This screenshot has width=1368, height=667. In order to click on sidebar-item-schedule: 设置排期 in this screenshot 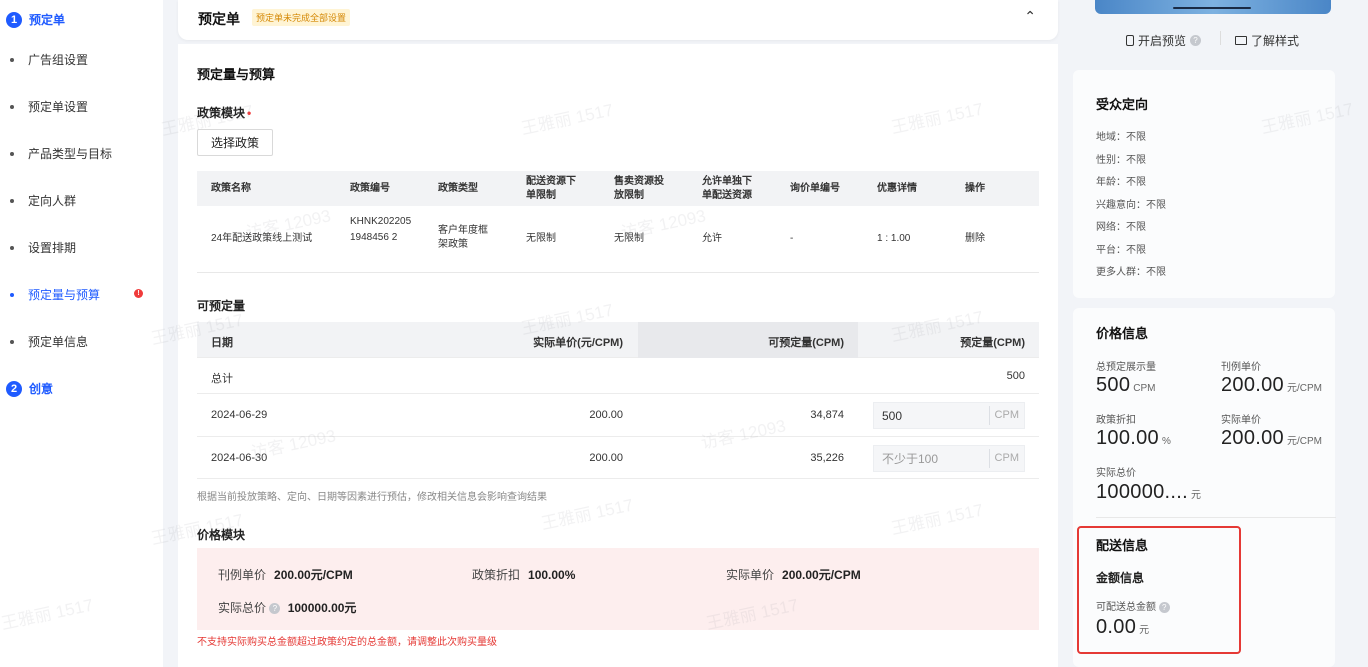, I will do `click(43, 247)`.